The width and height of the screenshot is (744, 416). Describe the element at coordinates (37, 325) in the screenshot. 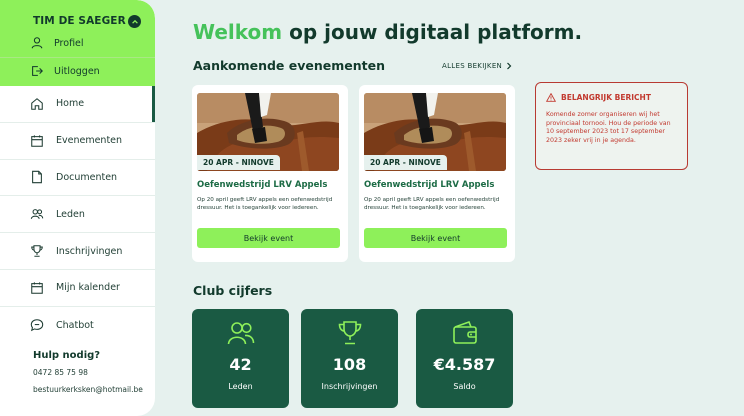

I see `chat-icon` at that location.